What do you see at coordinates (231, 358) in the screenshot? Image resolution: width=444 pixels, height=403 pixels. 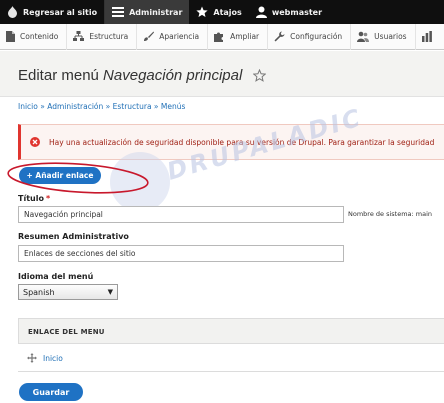 I see `table-row: Inicio` at bounding box center [231, 358].